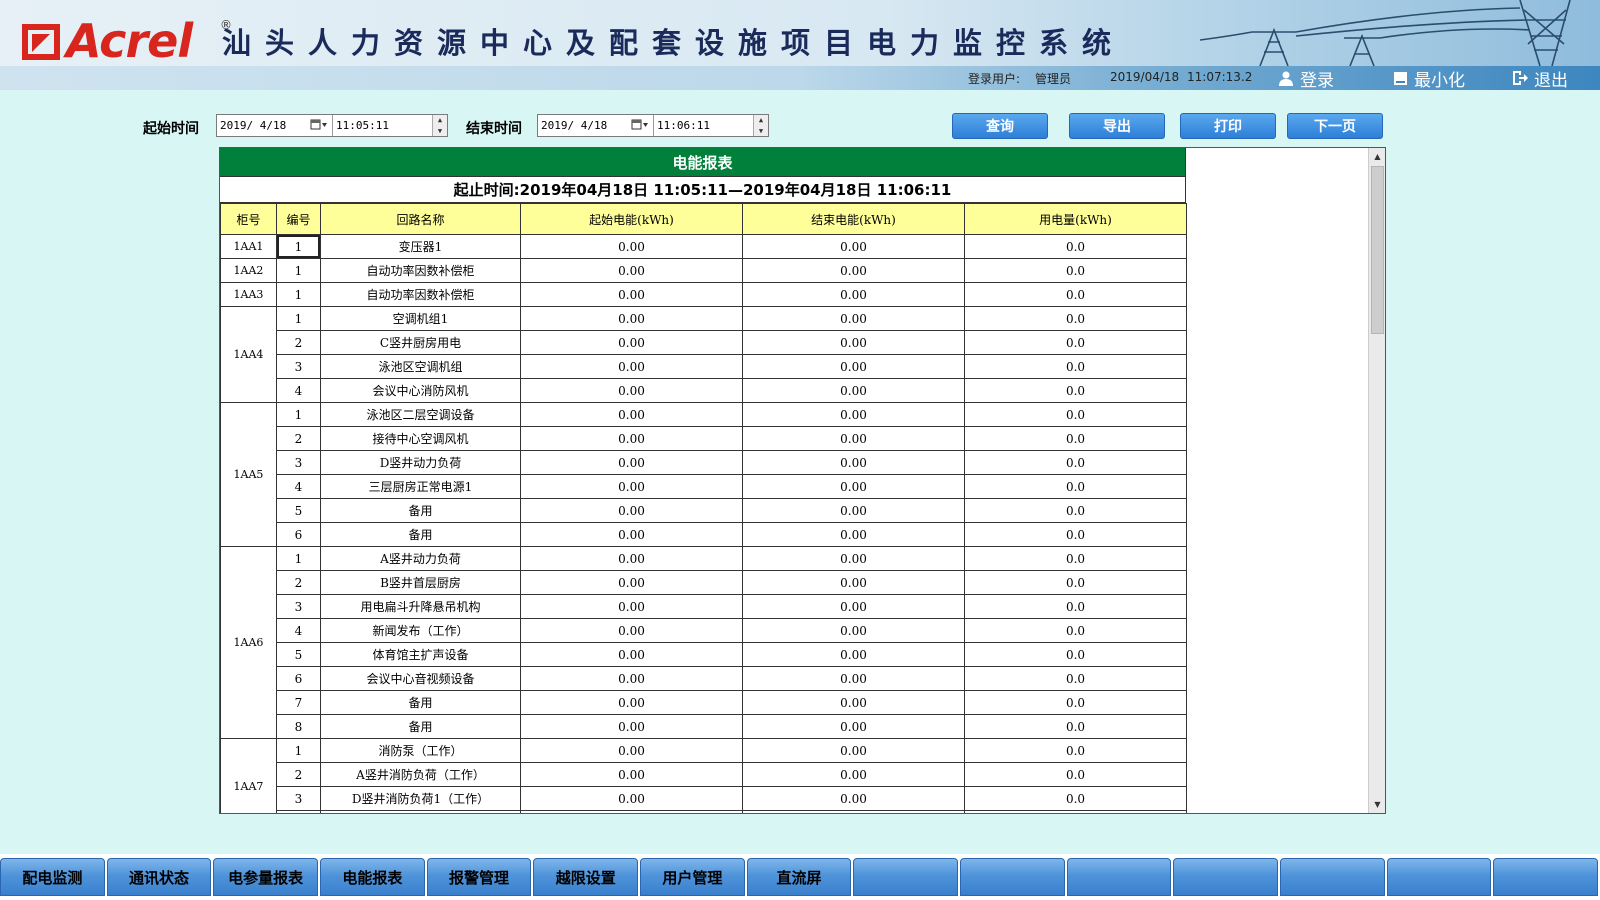  I want to click on cell-circuit-name: A竖井消防负荷（工作）, so click(420, 774).